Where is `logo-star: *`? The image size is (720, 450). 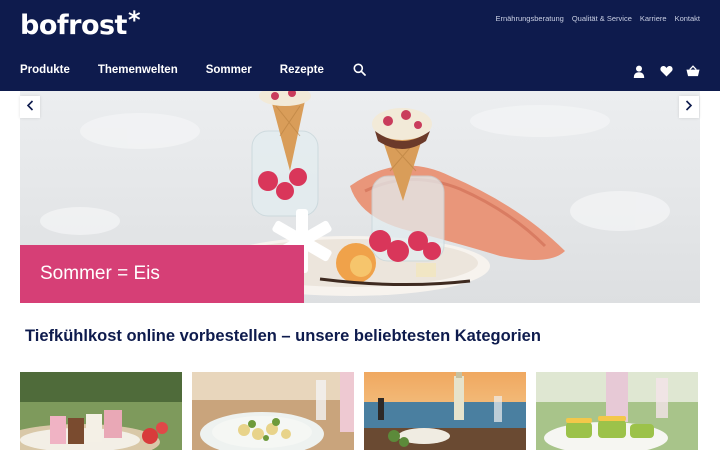
logo-star: * is located at coordinates (134, 20).